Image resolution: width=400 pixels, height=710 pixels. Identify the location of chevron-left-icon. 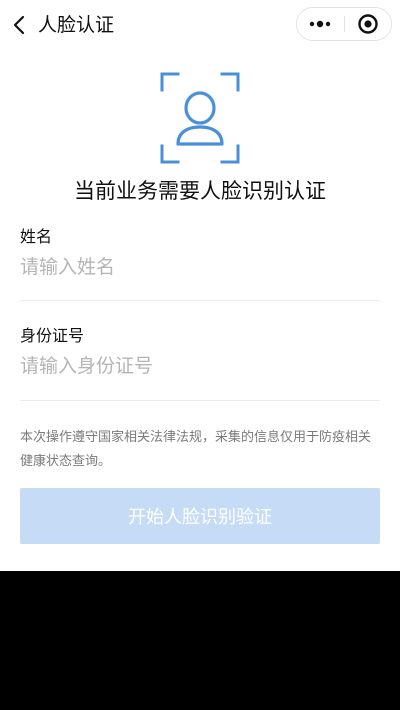
(19, 25).